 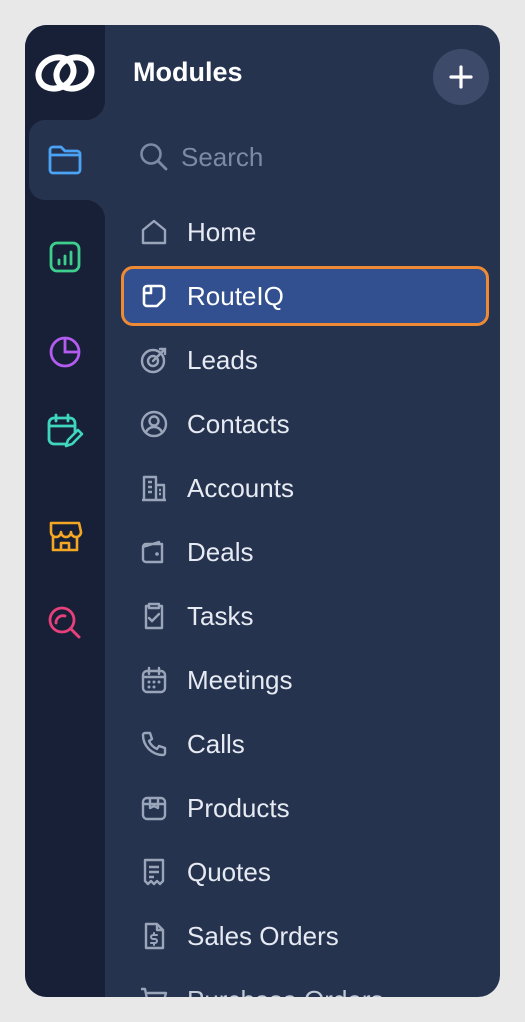 I want to click on dollar-doc-icon, so click(x=154, y=936).